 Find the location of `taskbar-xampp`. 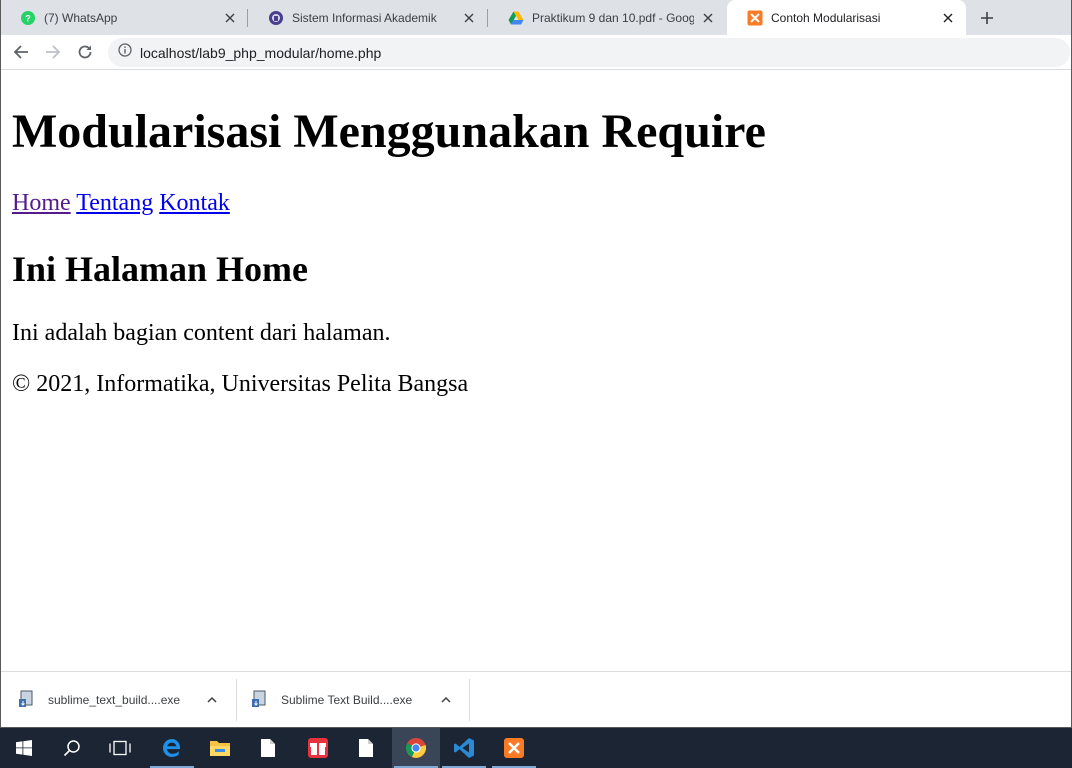

taskbar-xampp is located at coordinates (514, 748).